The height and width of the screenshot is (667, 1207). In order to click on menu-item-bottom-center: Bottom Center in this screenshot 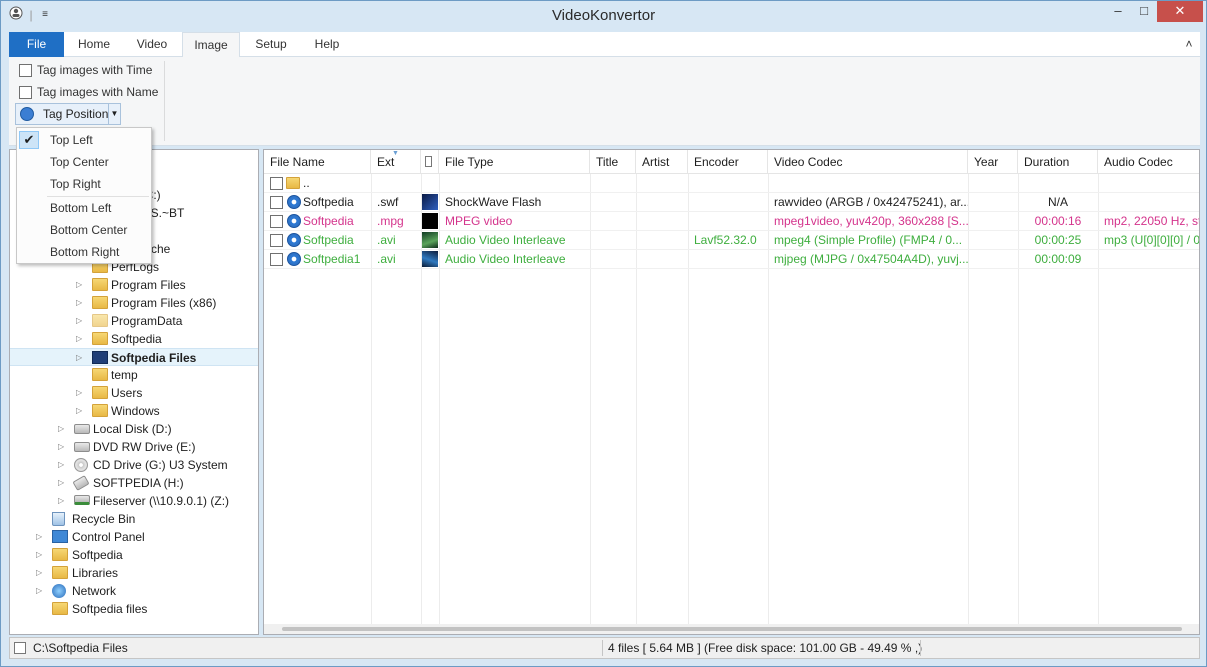, I will do `click(84, 230)`.